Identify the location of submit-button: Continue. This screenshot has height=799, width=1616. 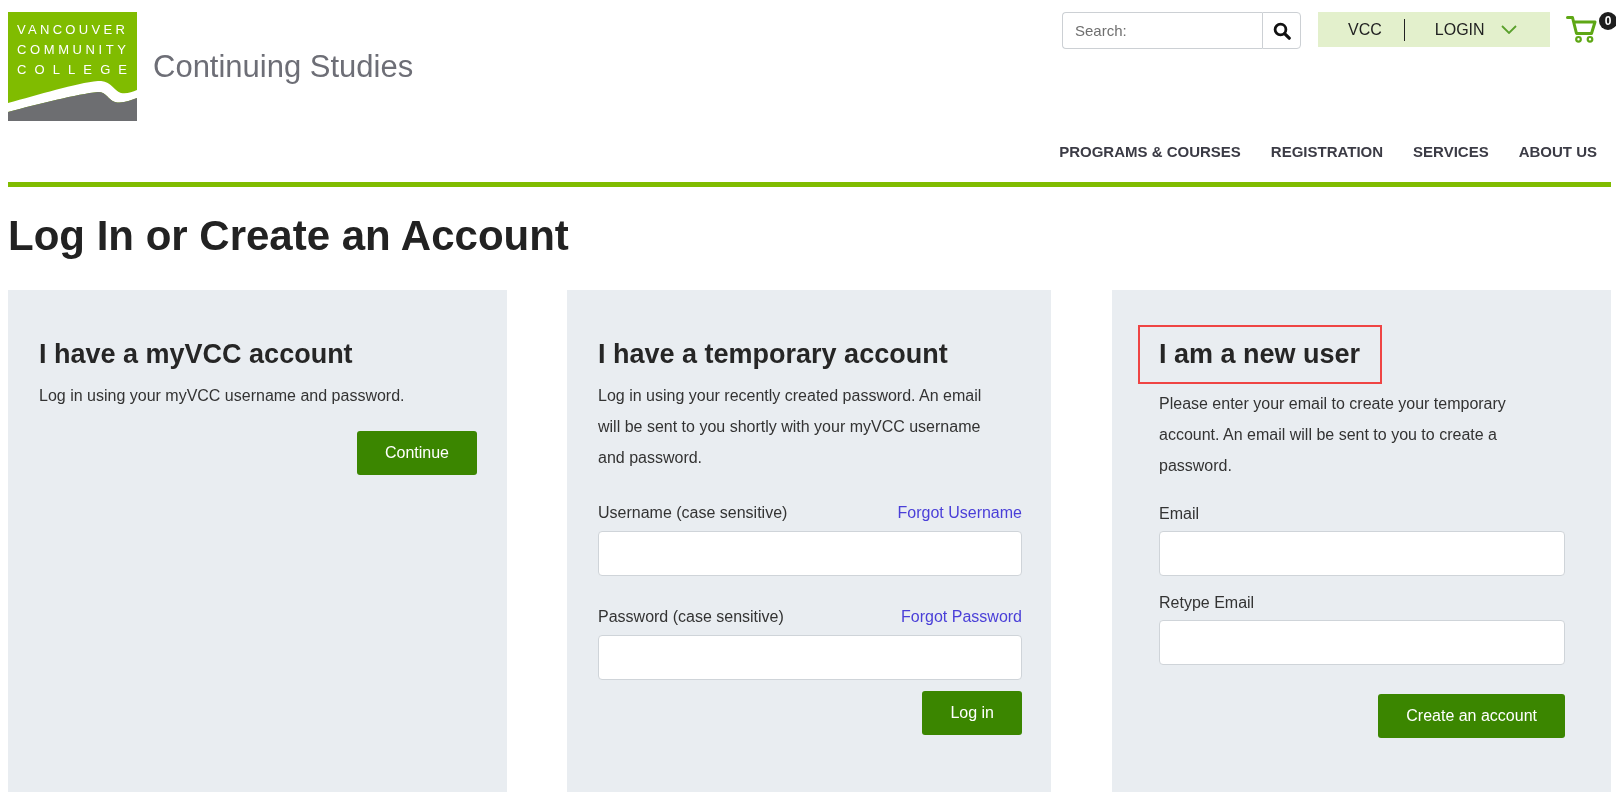
(416, 453).